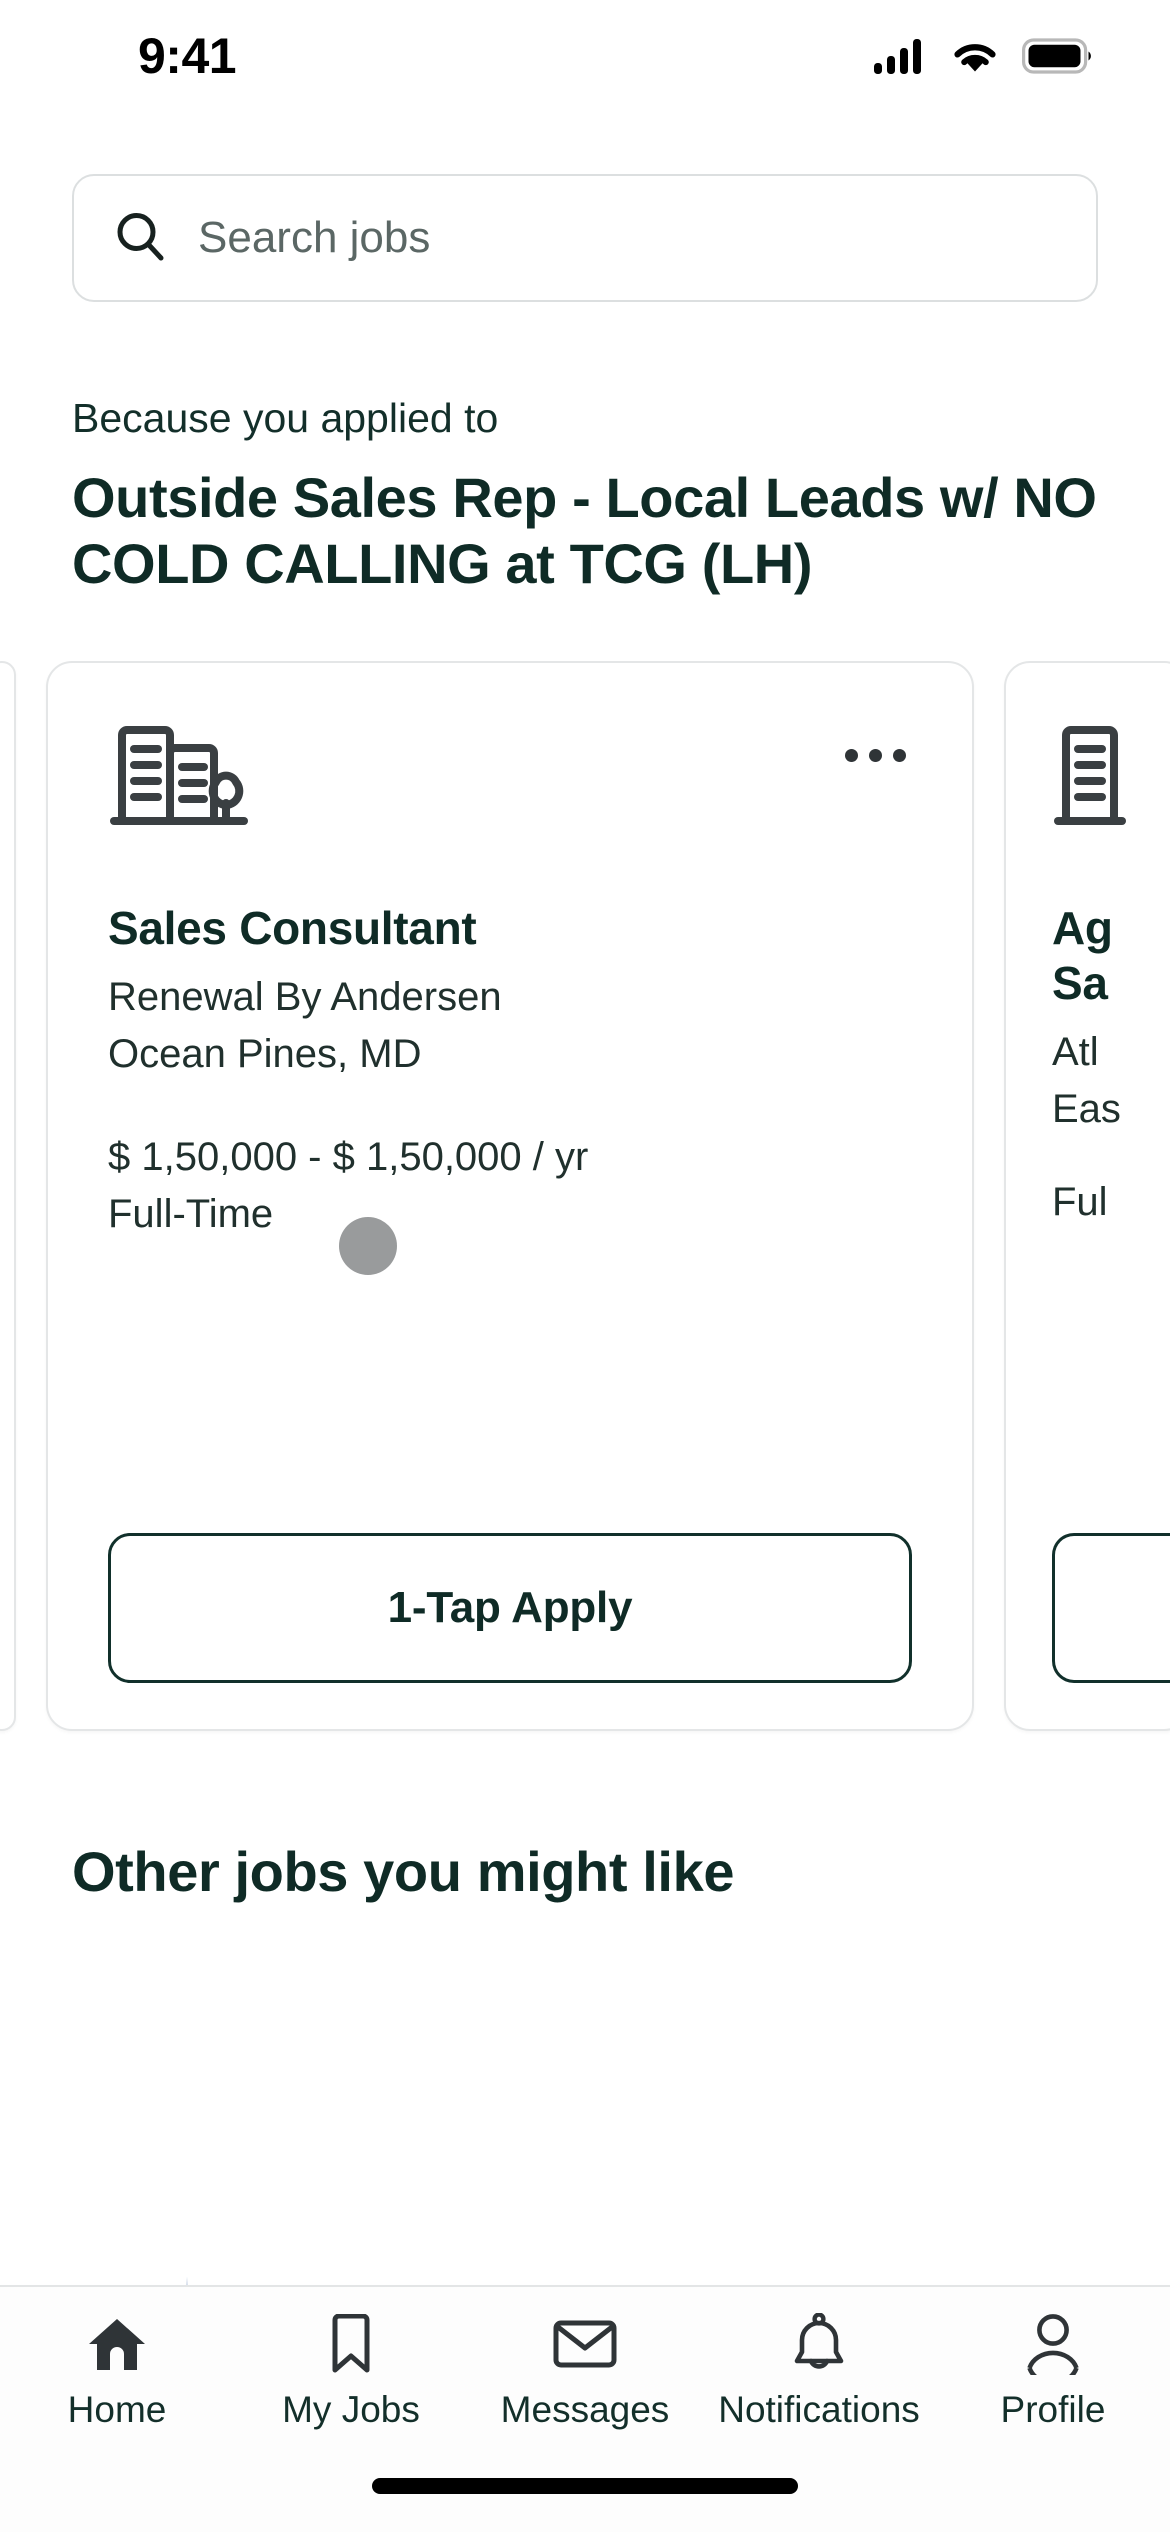  What do you see at coordinates (510, 1608) in the screenshot?
I see `one-tap-apply-button: 1-Tap Apply` at bounding box center [510, 1608].